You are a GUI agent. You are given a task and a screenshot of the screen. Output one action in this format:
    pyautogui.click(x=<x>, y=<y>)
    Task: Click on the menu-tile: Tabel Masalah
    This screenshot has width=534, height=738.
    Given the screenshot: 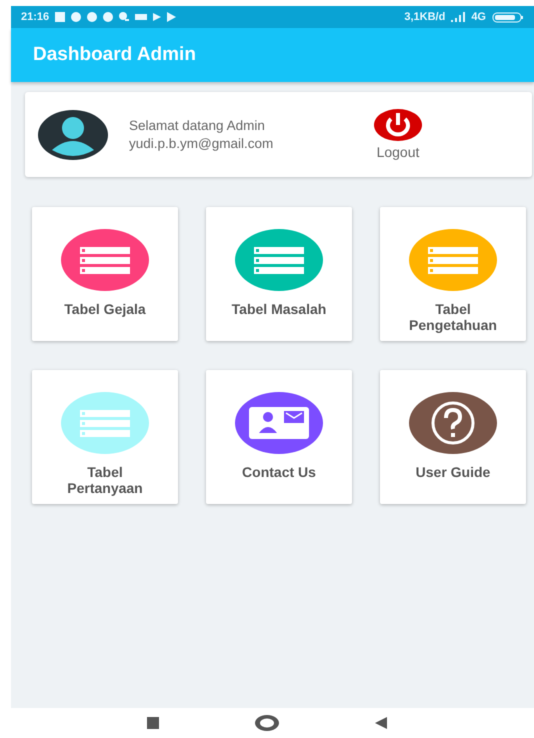 What is the action you would take?
    pyautogui.click(x=279, y=274)
    